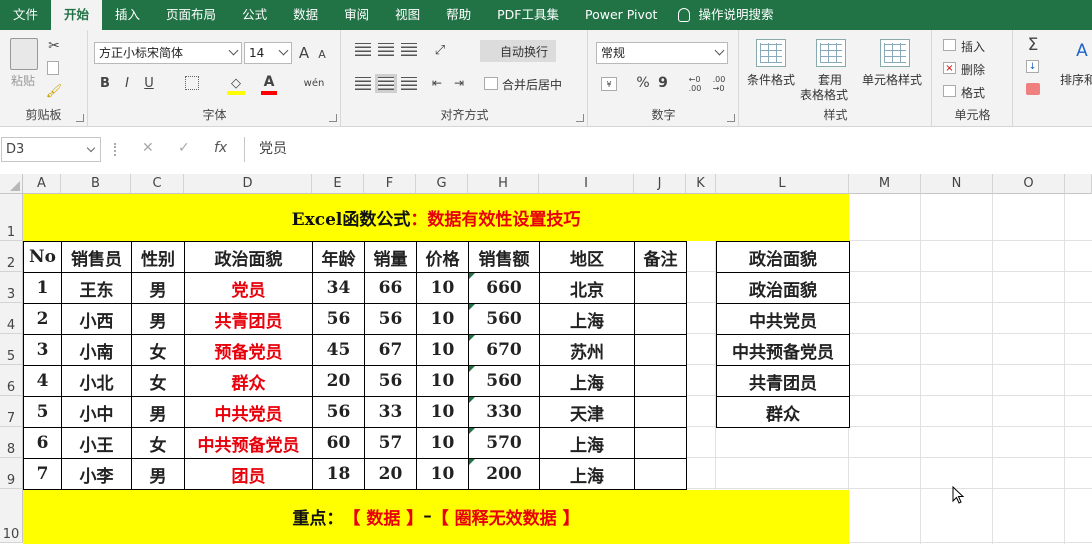 Image resolution: width=1092 pixels, height=544 pixels. I want to click on row-header-9: 9, so click(11, 473).